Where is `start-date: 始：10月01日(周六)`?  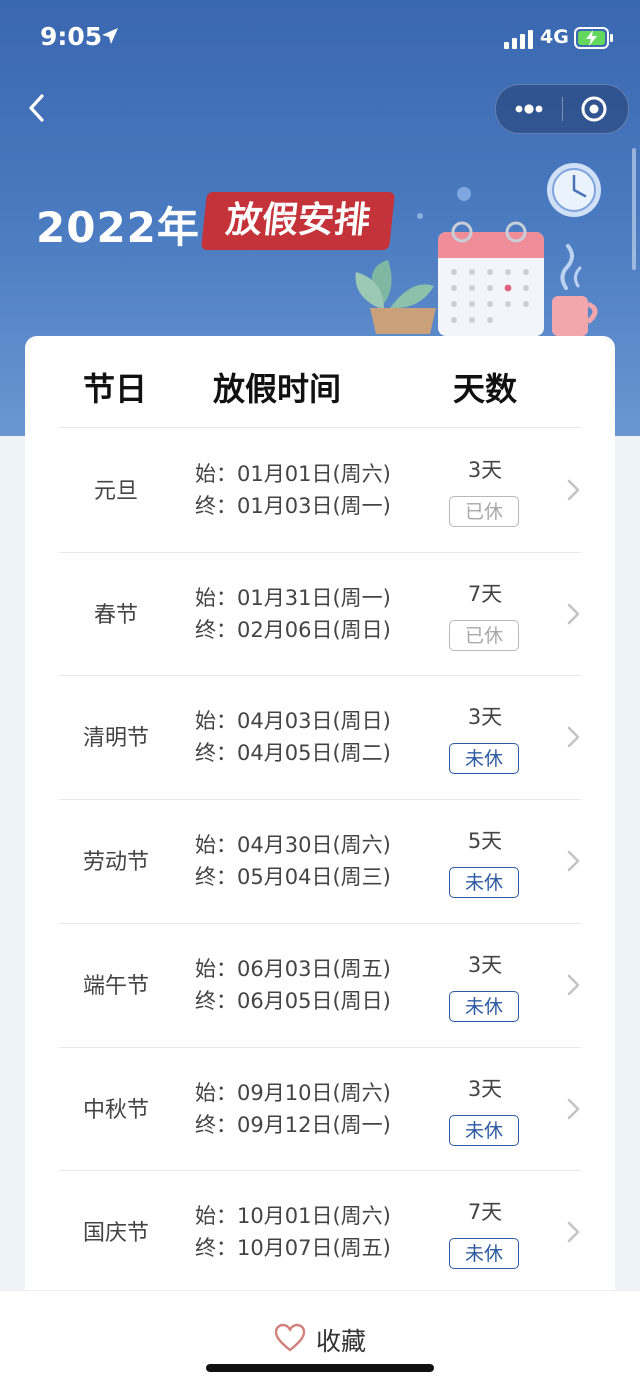 start-date: 始：10月01日(周六) is located at coordinates (293, 1216).